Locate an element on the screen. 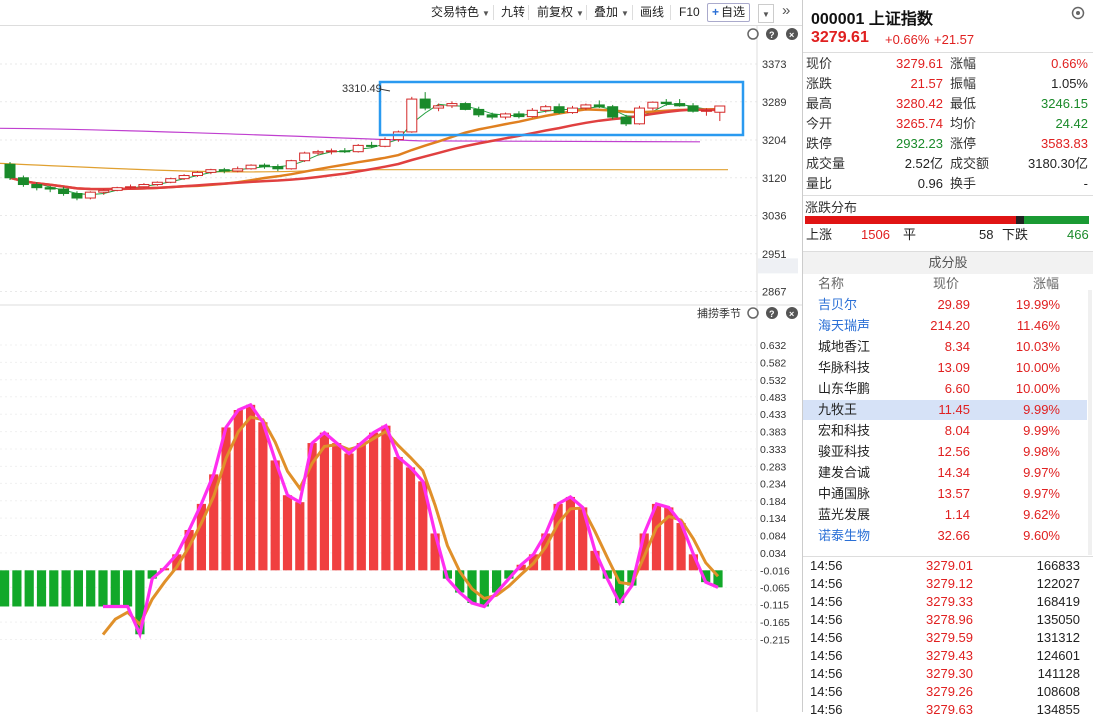 The image size is (1093, 719). component-name: 诺泰生物 is located at coordinates (844, 536).